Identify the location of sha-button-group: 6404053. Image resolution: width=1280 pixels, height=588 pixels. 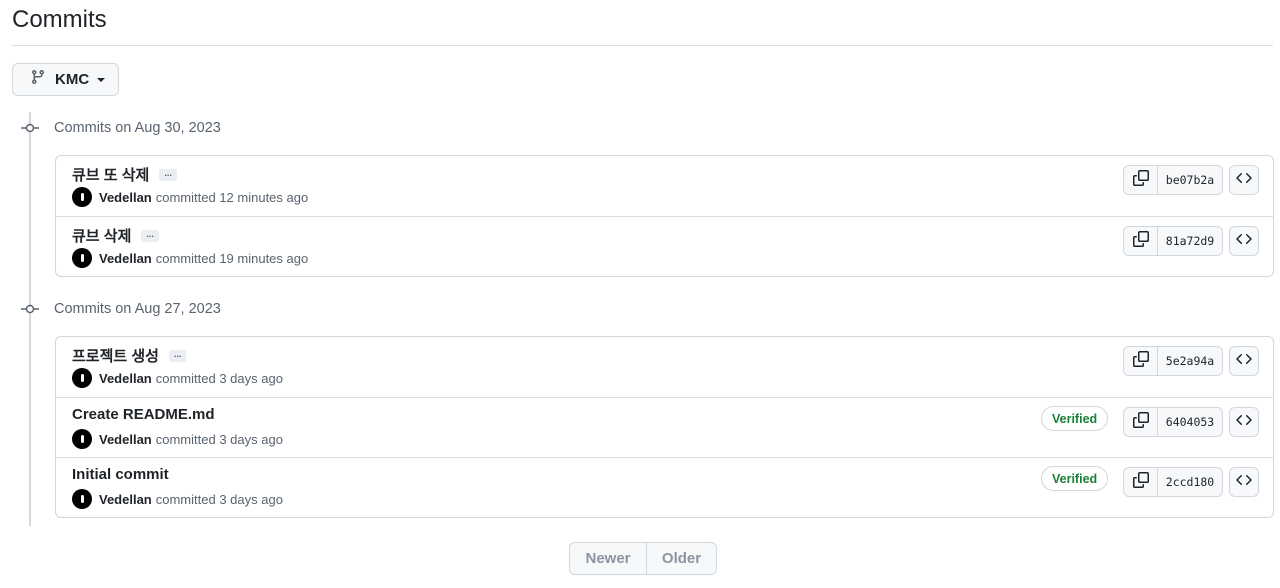
(1173, 422).